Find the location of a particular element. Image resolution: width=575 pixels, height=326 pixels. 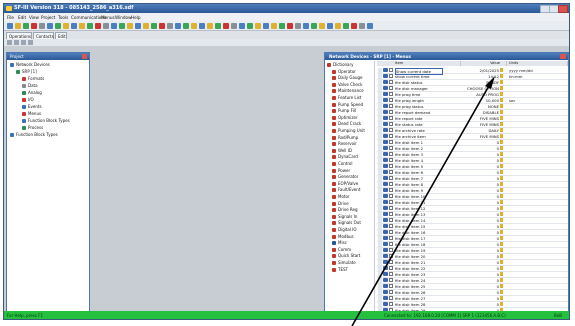

item-name: file disk item 12 is located at coordinates (418, 208).